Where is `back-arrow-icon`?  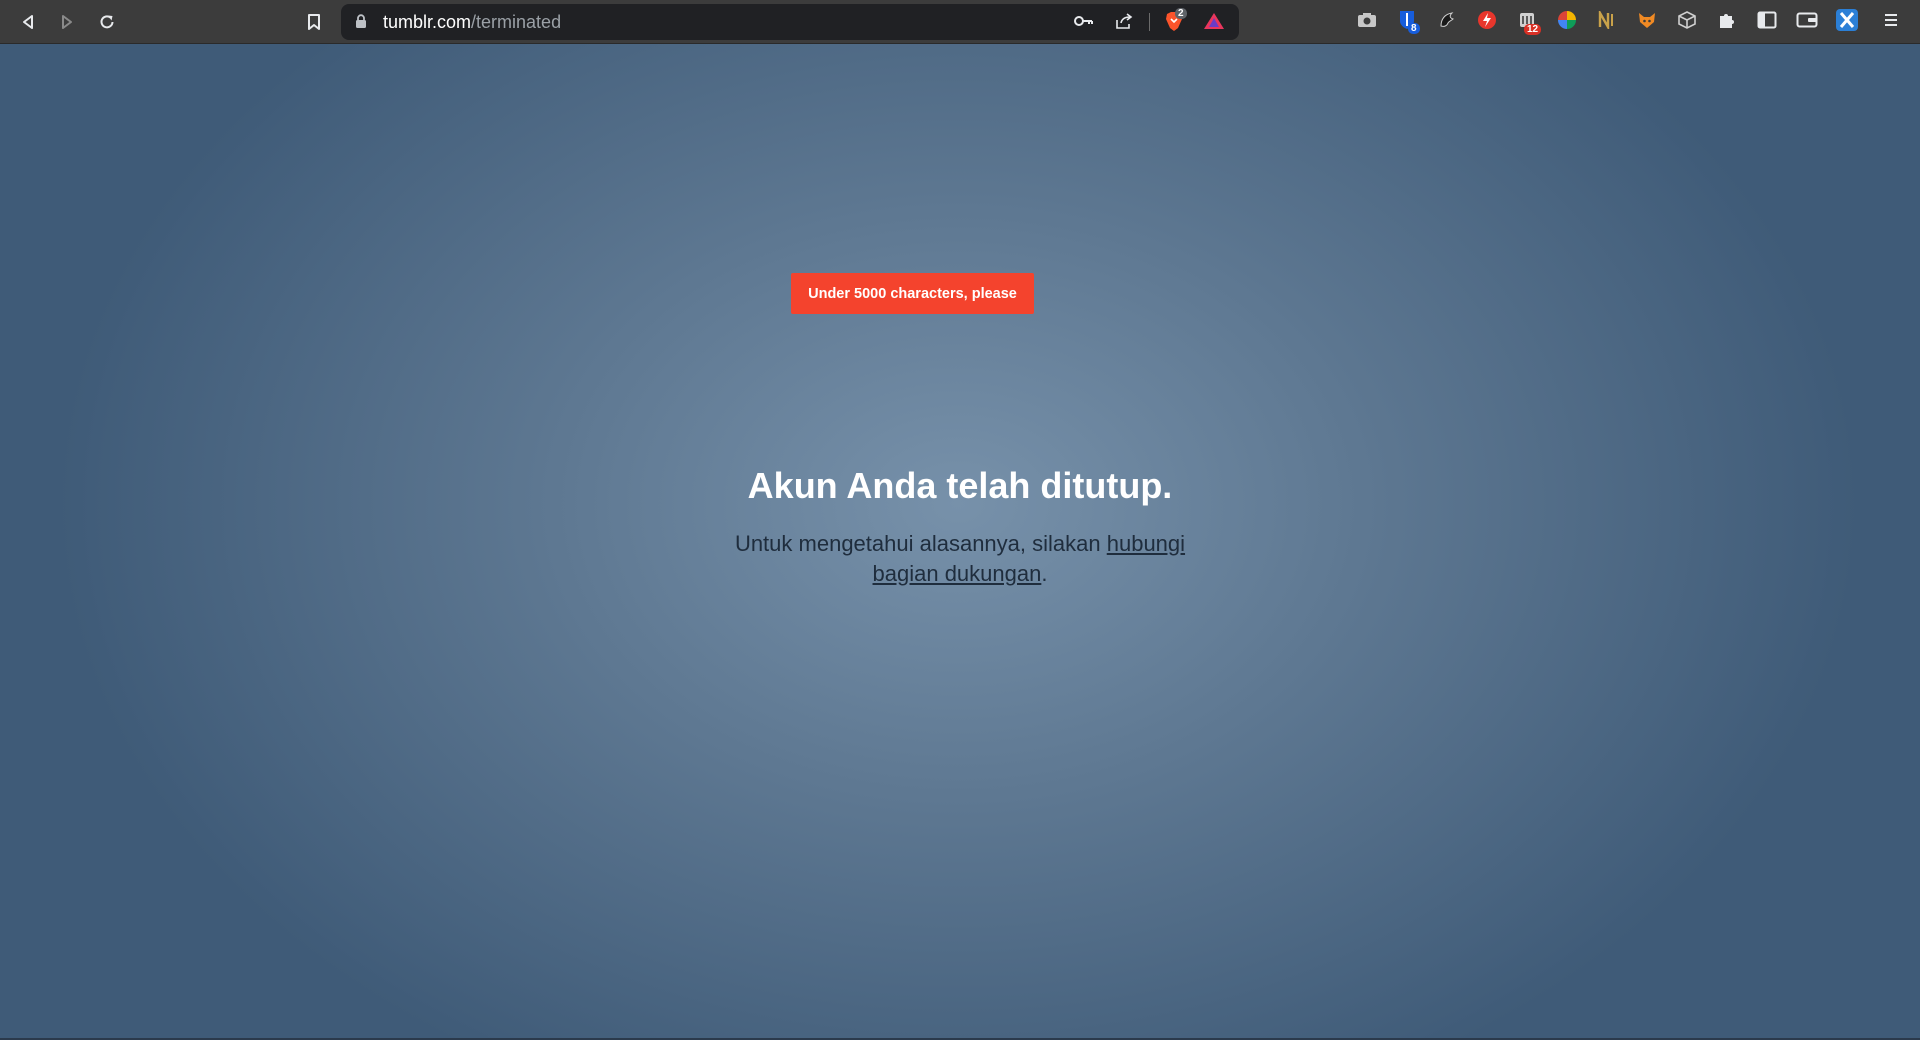 back-arrow-icon is located at coordinates (28, 22).